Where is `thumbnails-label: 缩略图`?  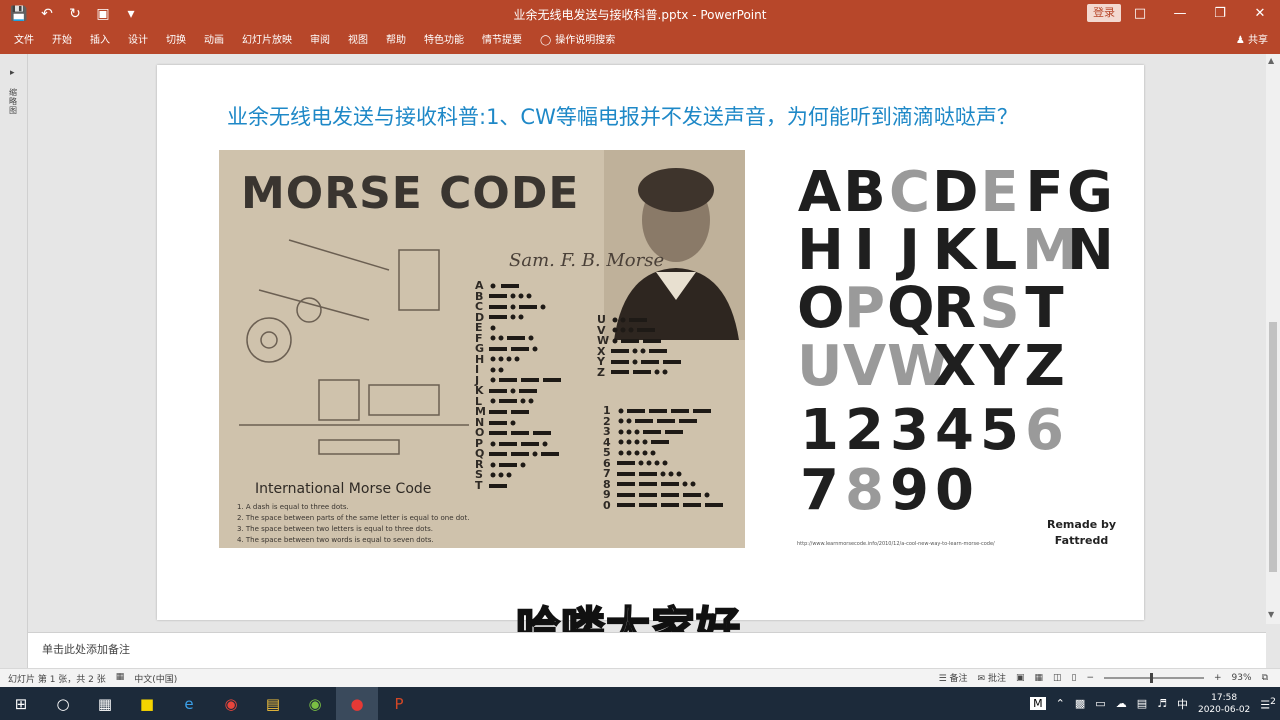 thumbnails-label: 缩略图 is located at coordinates (13, 101).